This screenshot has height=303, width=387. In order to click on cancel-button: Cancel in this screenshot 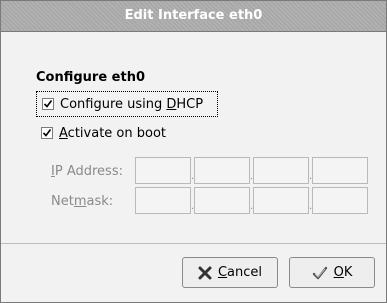, I will do `click(230, 272)`.